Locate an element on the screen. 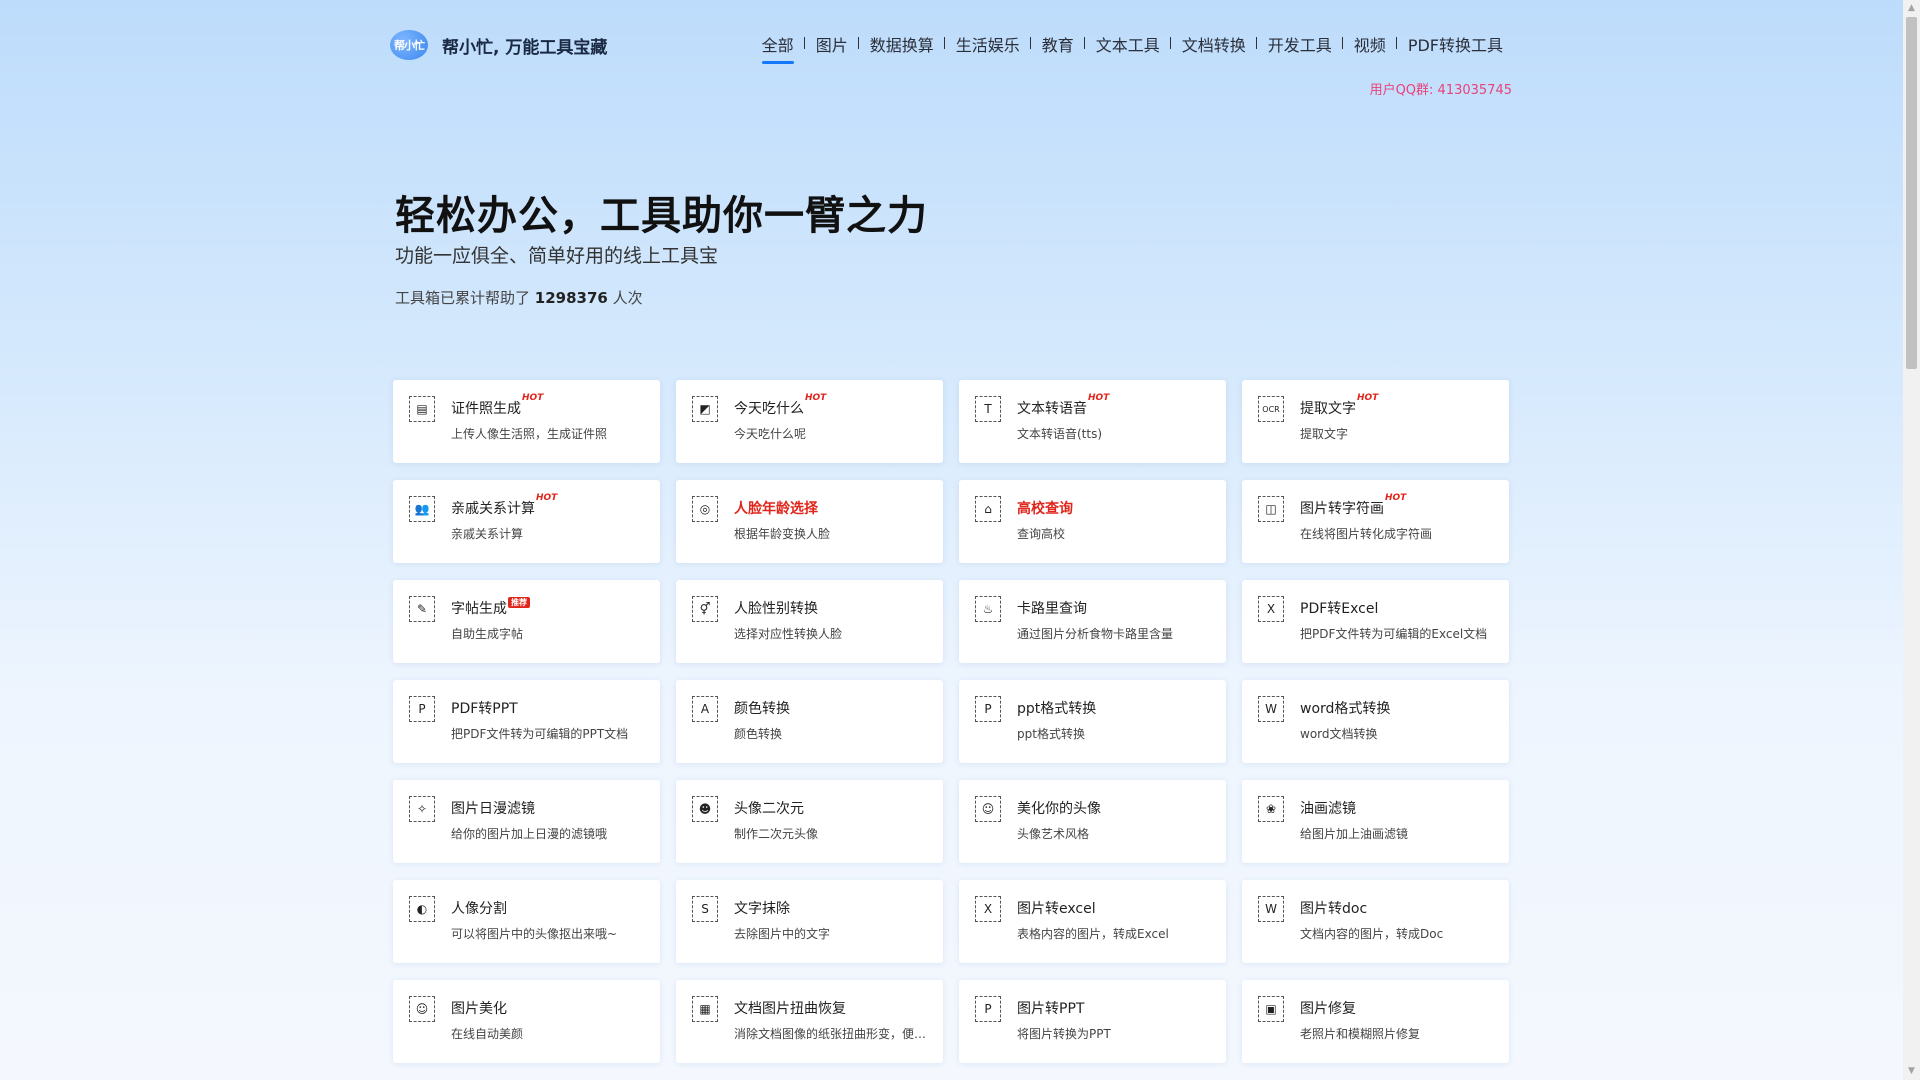  nav-item-images: 图片 is located at coordinates (831, 44).